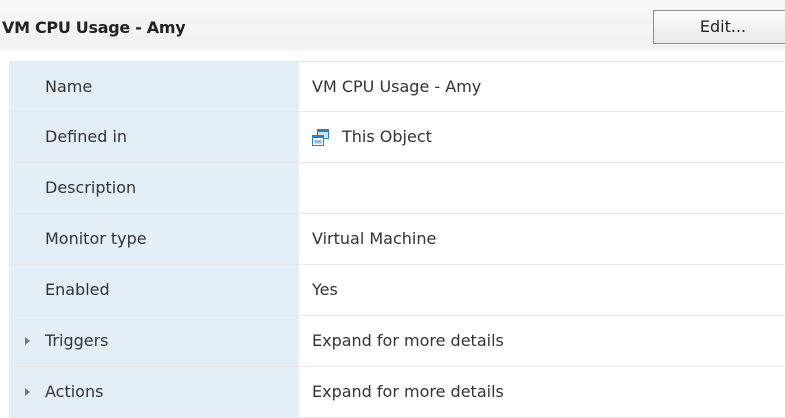 The image size is (785, 418). What do you see at coordinates (94, 27) in the screenshot?
I see `alarm-title: VM CPU Usage - Amy` at bounding box center [94, 27].